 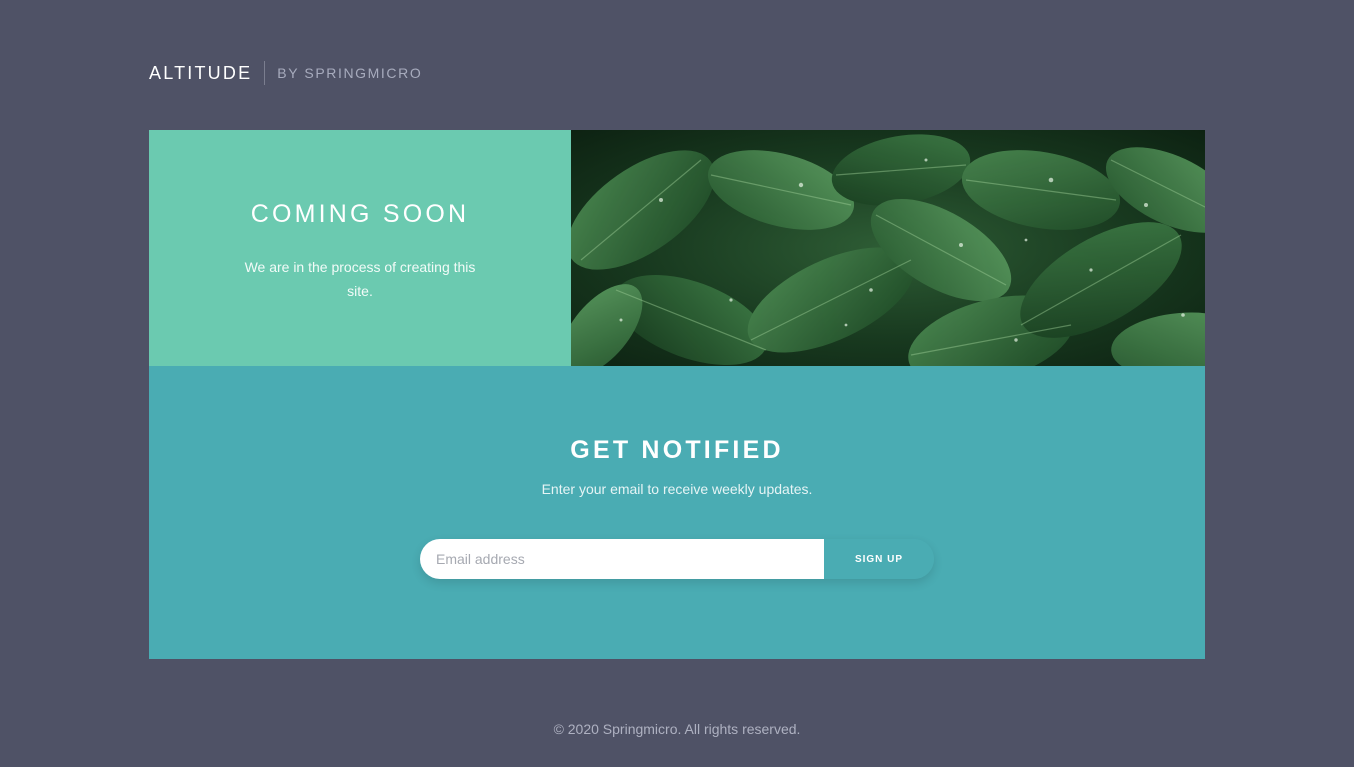 I want to click on footer-copyright: © 2020 Springmicro. All rights reserved., so click(x=677, y=729).